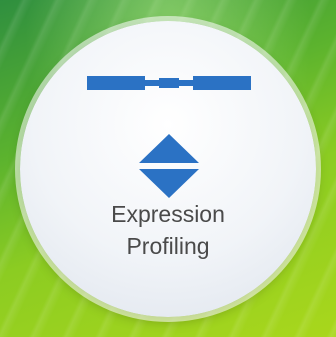  Describe the element at coordinates (169, 166) in the screenshot. I see `up-down-arrows-icon` at that location.